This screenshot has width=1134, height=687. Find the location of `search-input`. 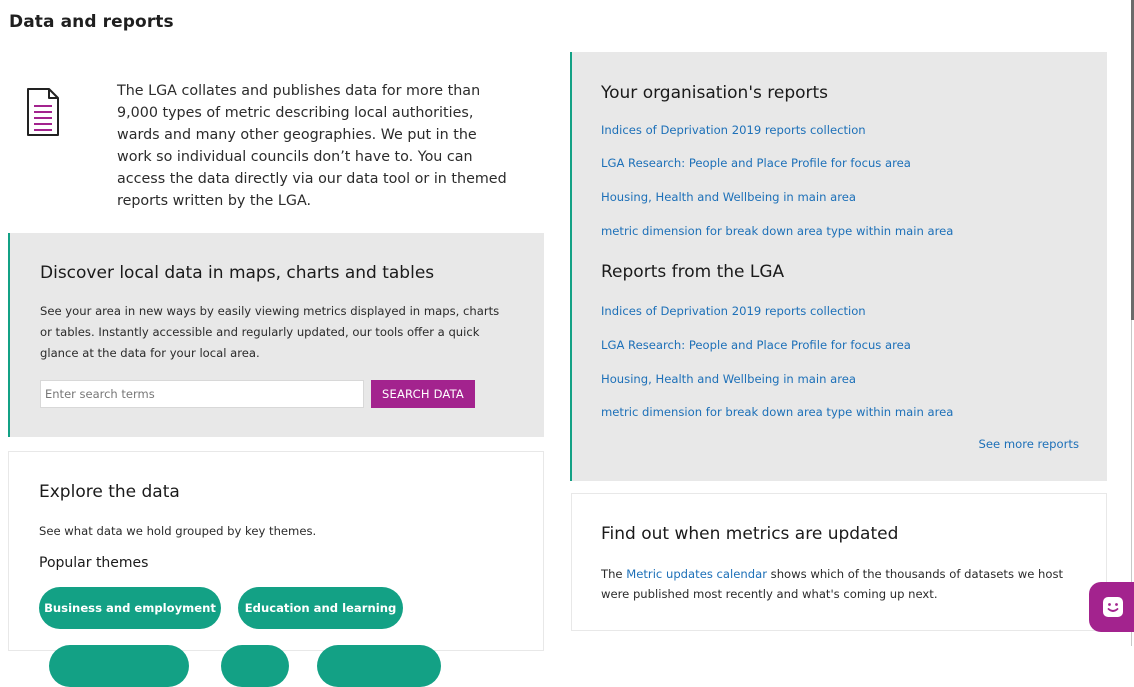

search-input is located at coordinates (202, 394).